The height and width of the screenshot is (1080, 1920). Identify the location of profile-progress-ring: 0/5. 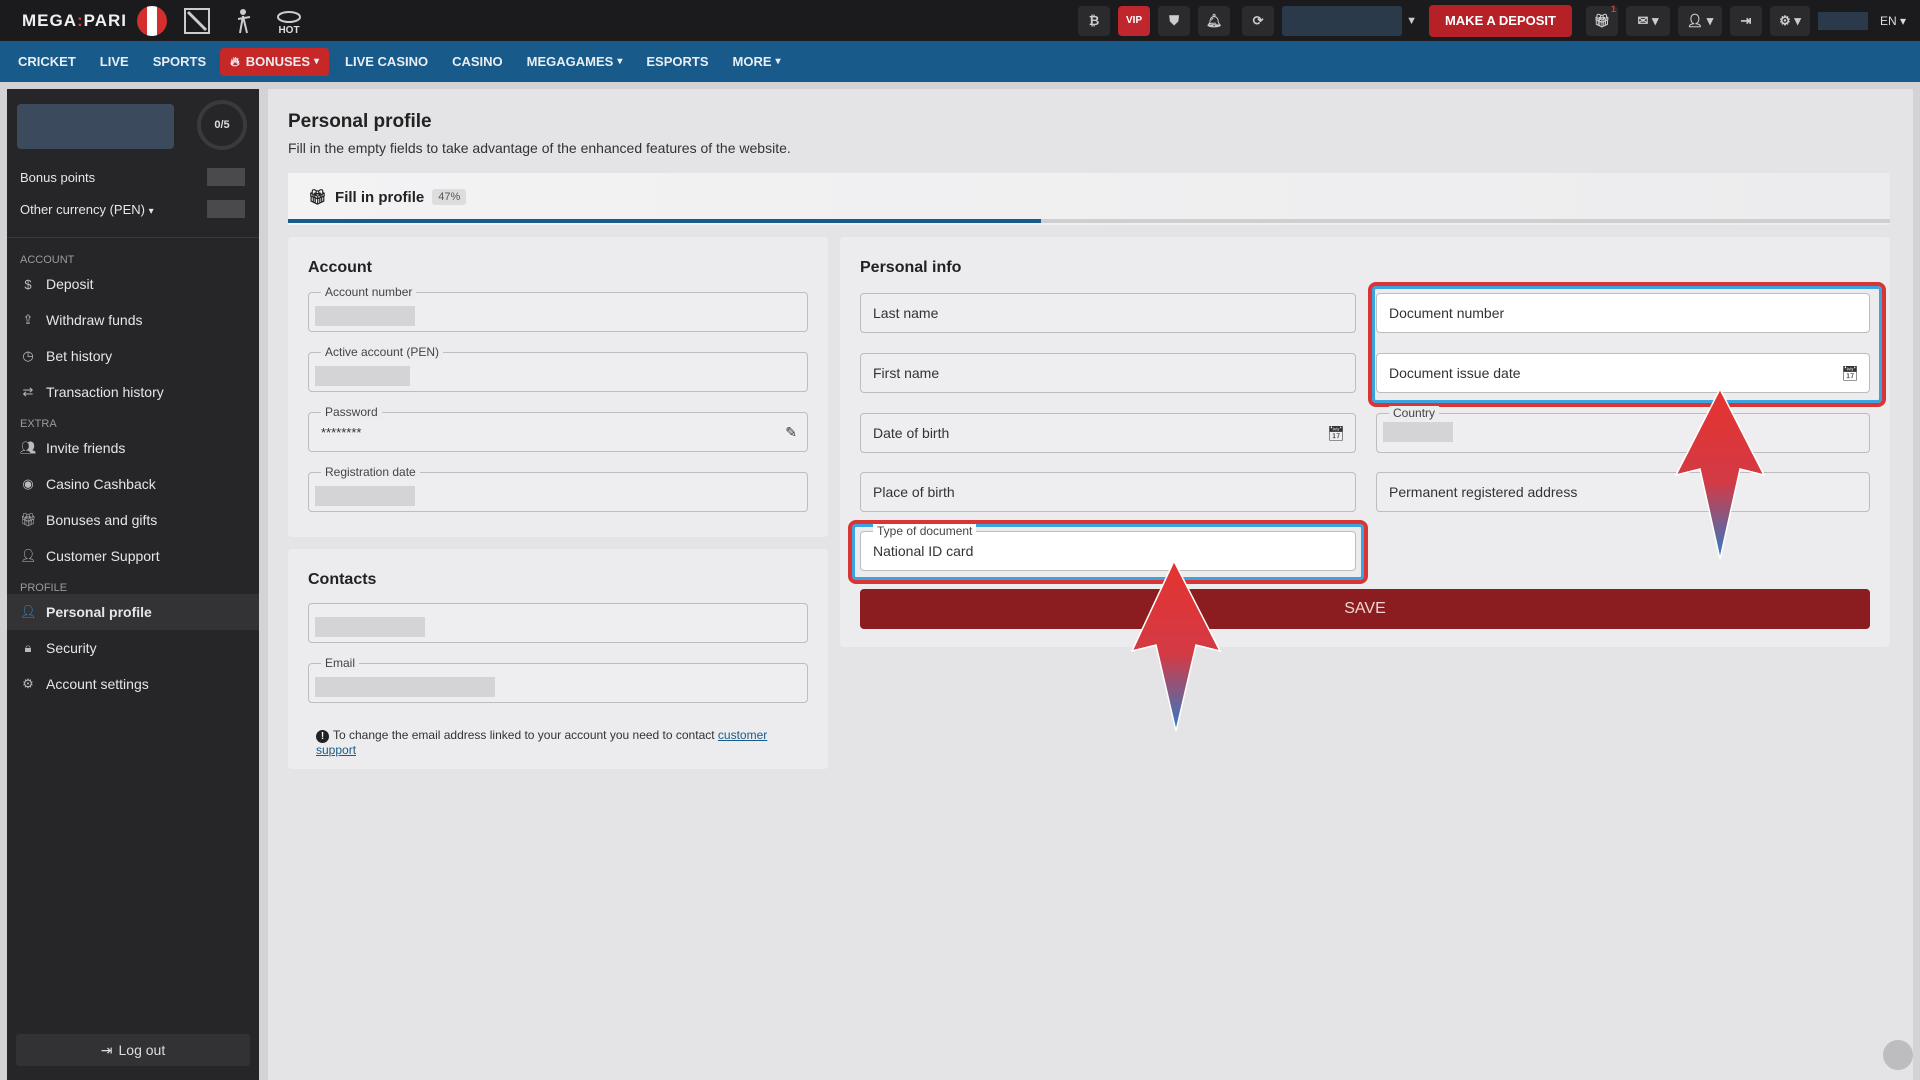
(222, 125).